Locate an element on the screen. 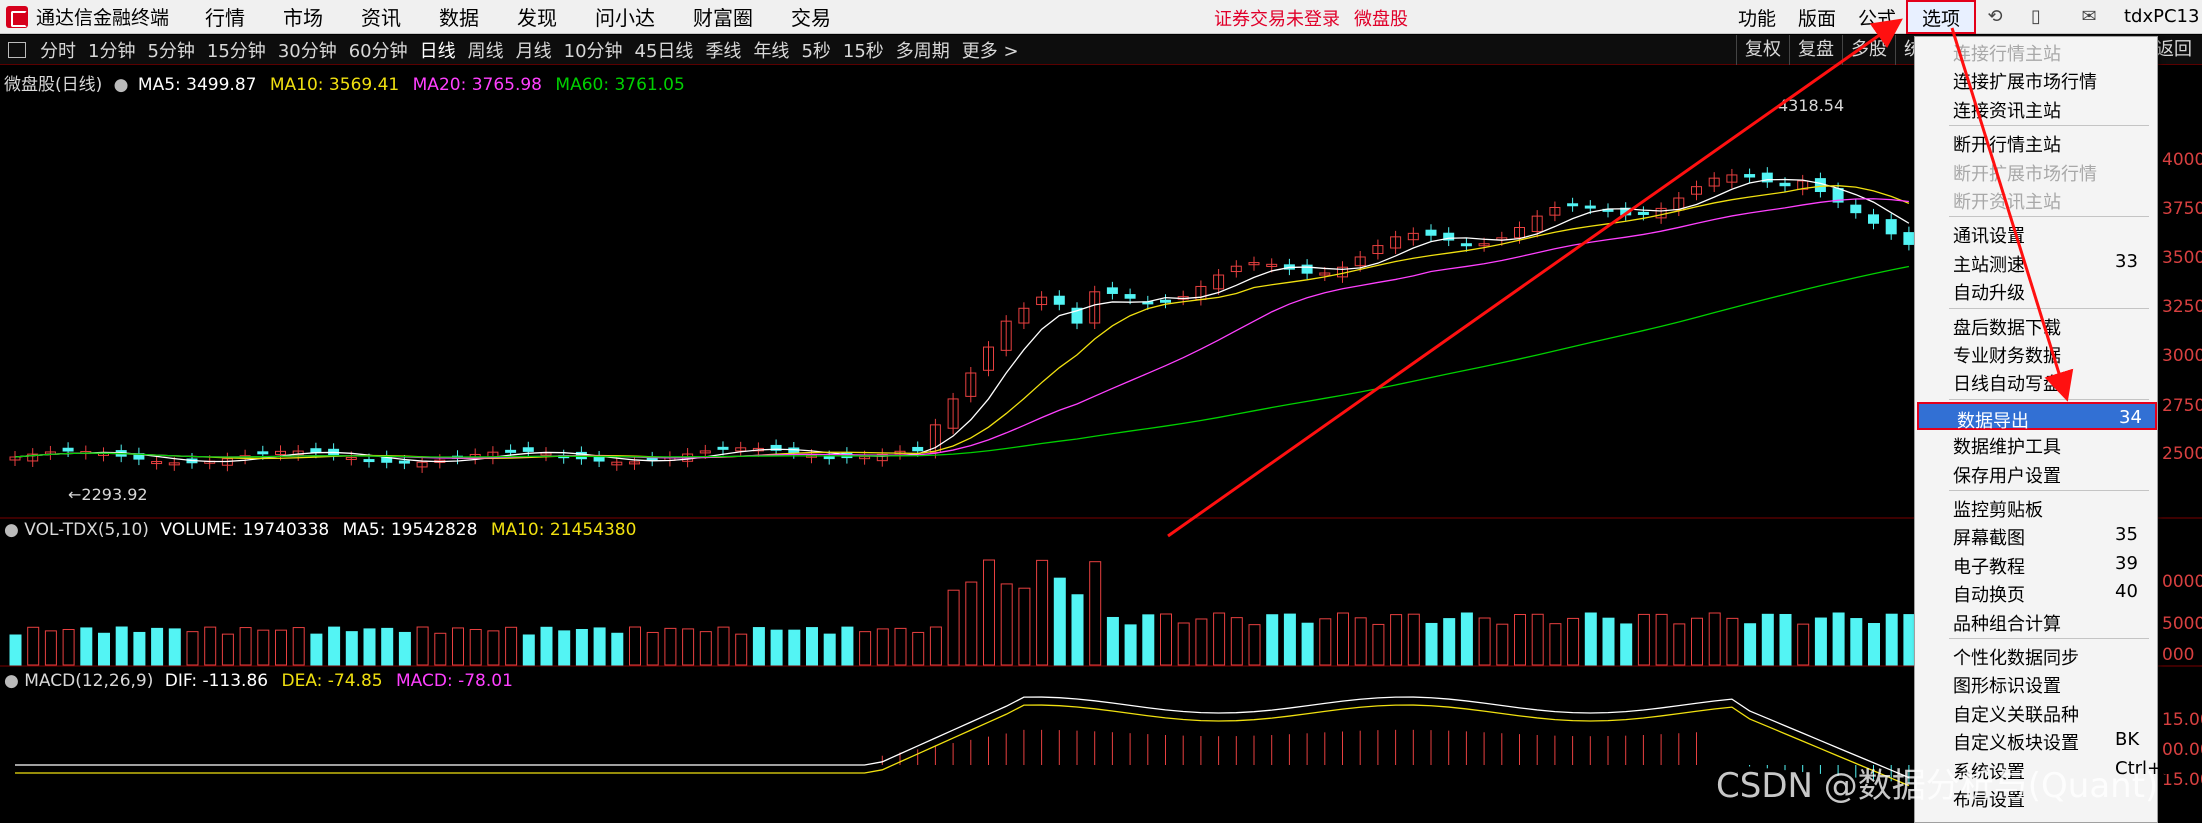 Image resolution: width=2202 pixels, height=823 pixels. menu-option: 数据导出 34 is located at coordinates (2037, 416).